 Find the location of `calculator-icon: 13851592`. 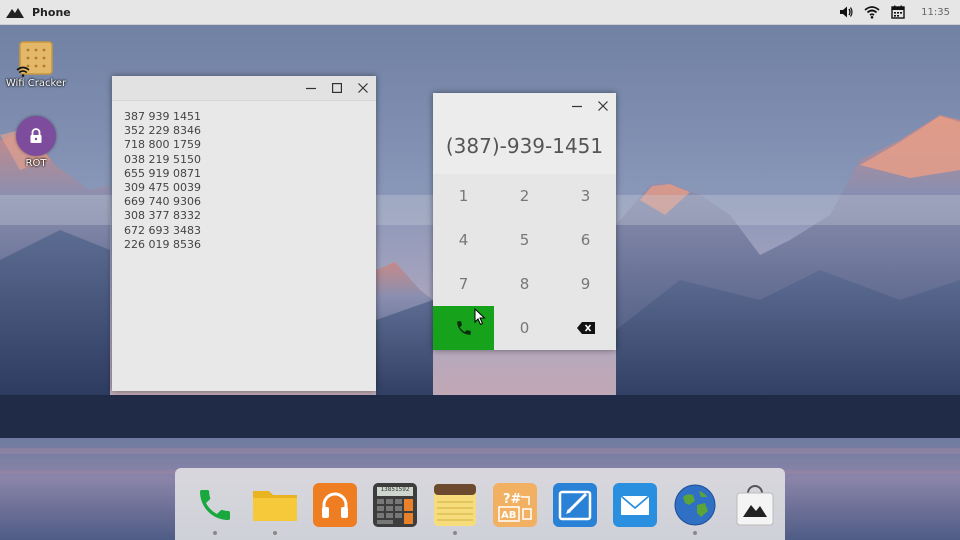

calculator-icon: 13851592 is located at coordinates (395, 505).